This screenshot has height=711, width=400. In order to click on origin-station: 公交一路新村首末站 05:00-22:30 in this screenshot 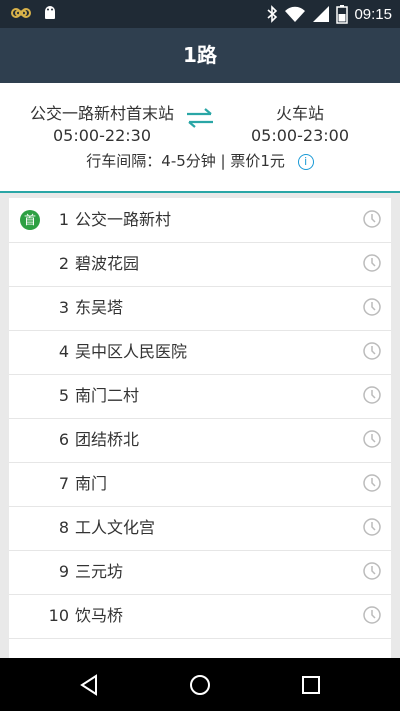, I will do `click(102, 125)`.